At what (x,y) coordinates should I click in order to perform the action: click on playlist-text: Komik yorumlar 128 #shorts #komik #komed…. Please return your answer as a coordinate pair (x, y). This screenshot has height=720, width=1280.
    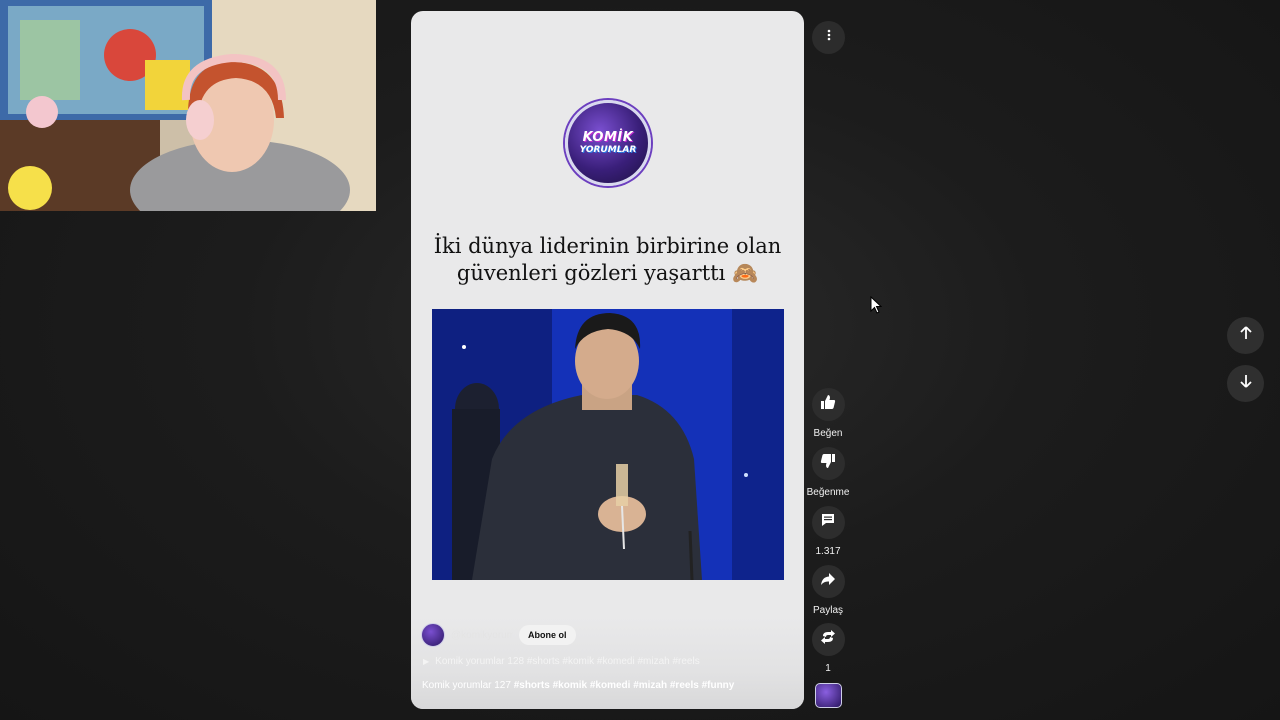
    Looking at the image, I should click on (567, 661).